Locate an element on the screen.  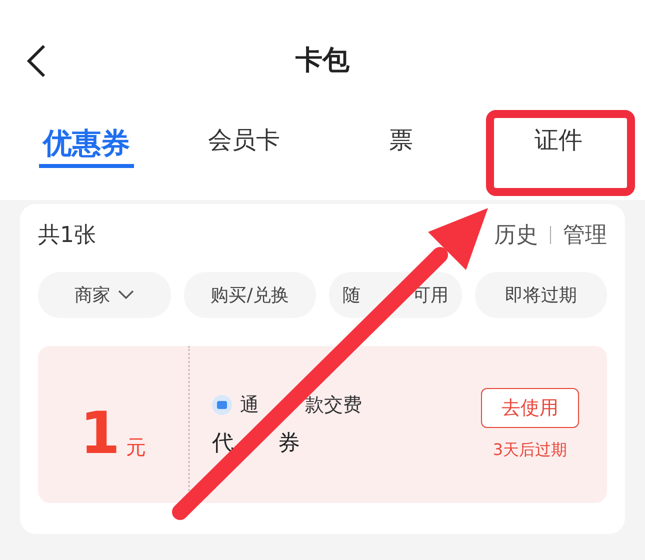
header-link: 管理 is located at coordinates (585, 235).